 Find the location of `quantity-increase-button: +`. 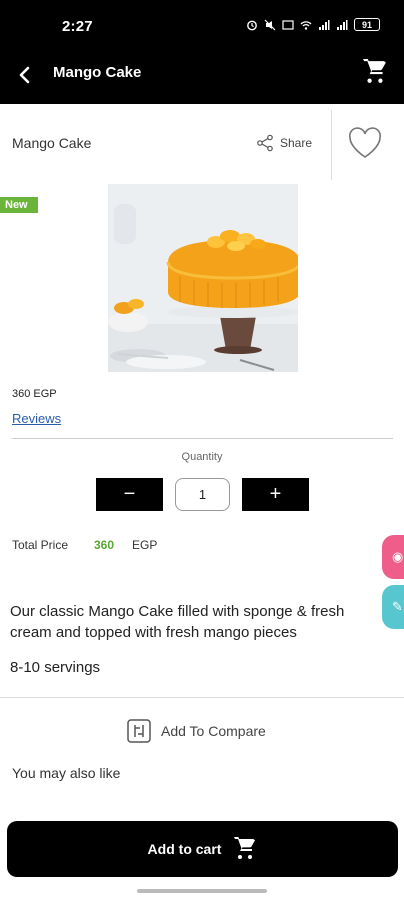

quantity-increase-button: + is located at coordinates (275, 494).